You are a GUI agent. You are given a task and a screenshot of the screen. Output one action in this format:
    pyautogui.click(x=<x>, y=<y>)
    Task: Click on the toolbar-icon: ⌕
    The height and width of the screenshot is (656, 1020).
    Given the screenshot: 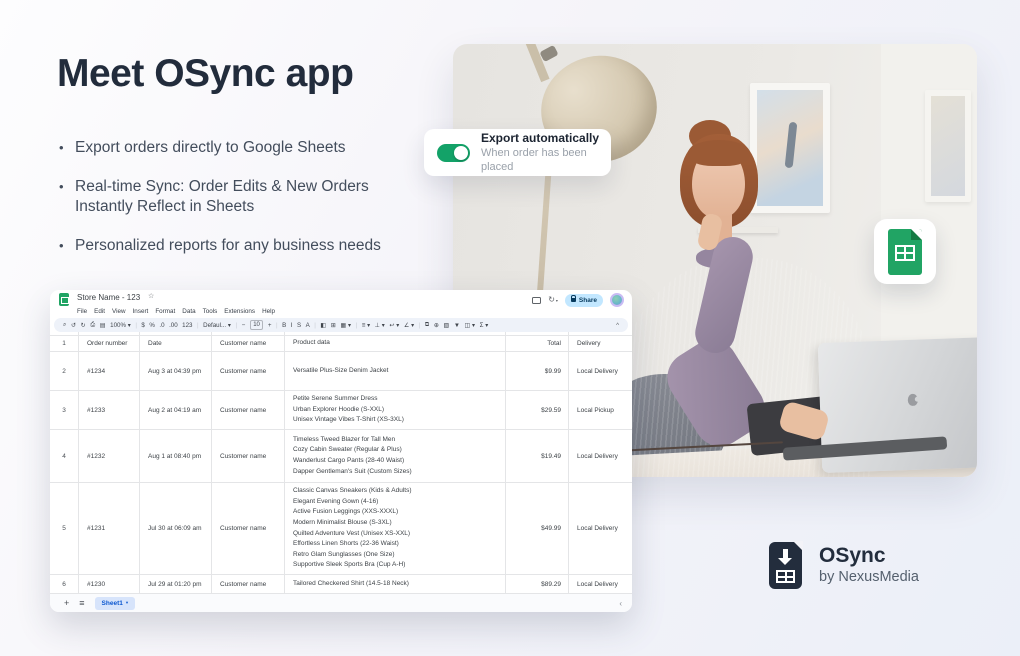 What is the action you would take?
    pyautogui.click(x=64, y=325)
    